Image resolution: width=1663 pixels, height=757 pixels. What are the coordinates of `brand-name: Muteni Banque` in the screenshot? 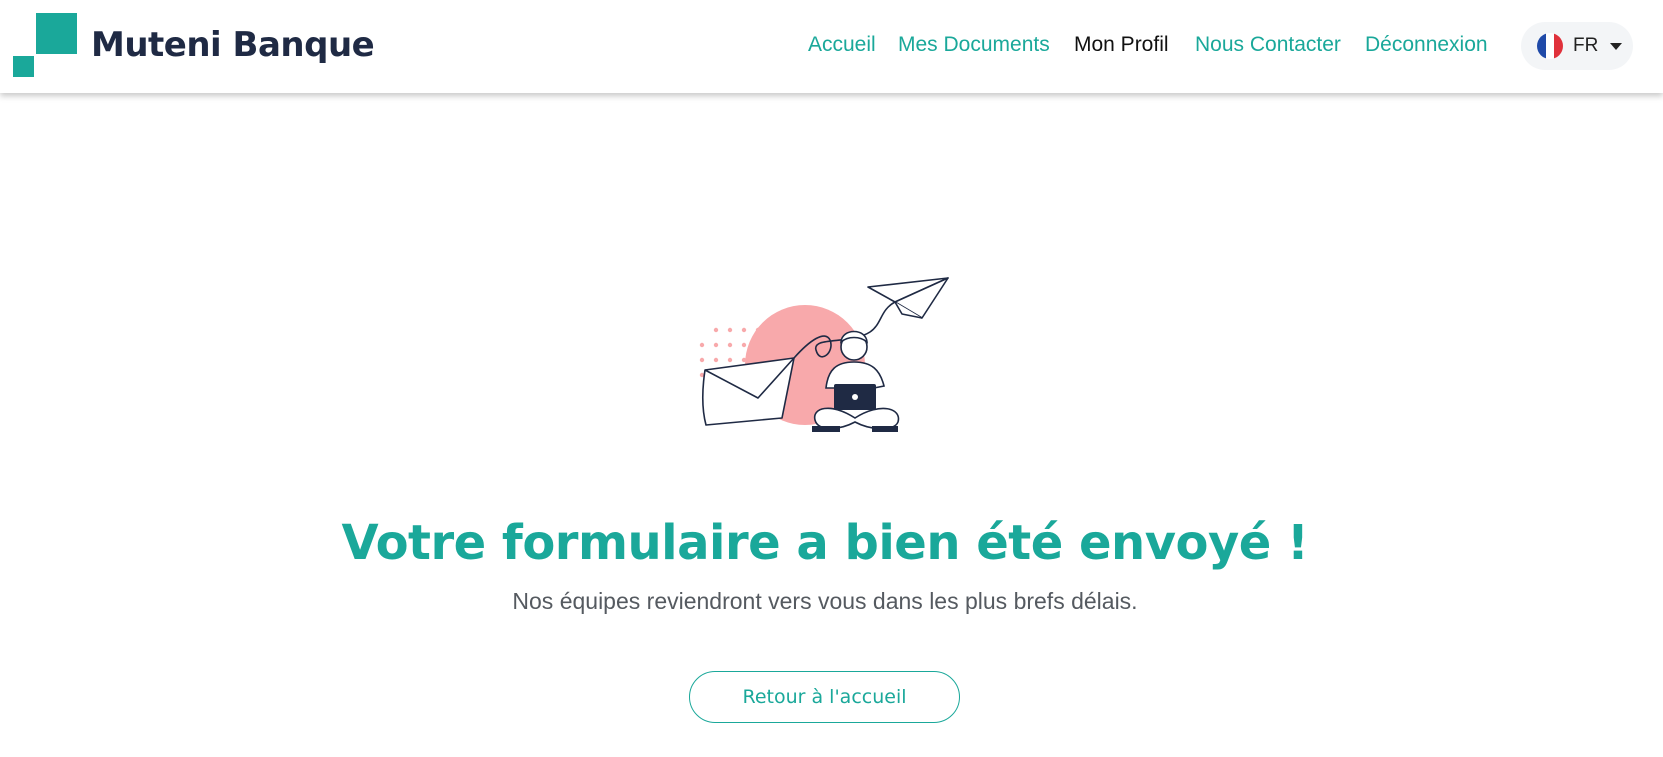 It's located at (233, 45).